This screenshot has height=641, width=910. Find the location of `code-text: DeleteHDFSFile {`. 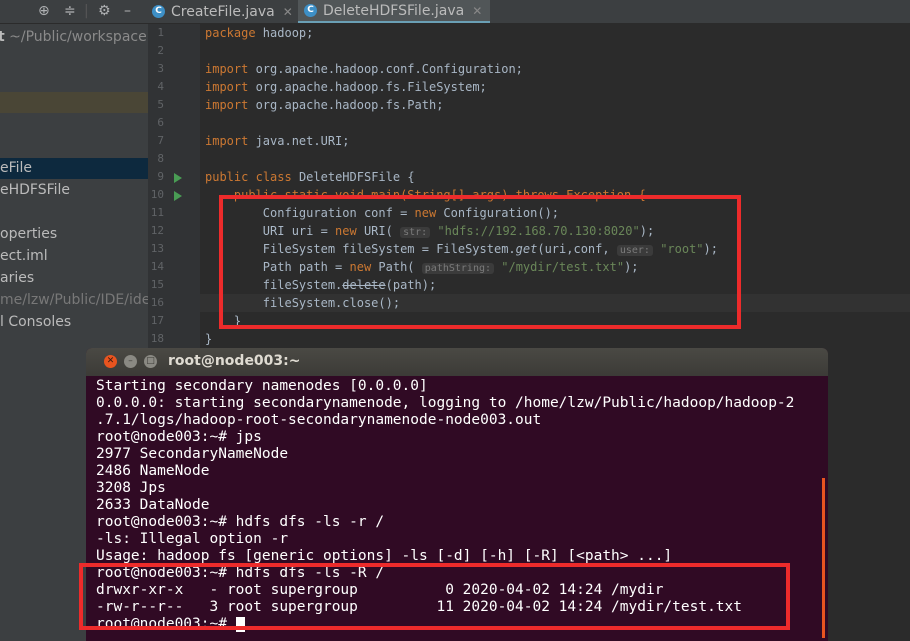

code-text: DeleteHDFSFile { is located at coordinates (353, 177).